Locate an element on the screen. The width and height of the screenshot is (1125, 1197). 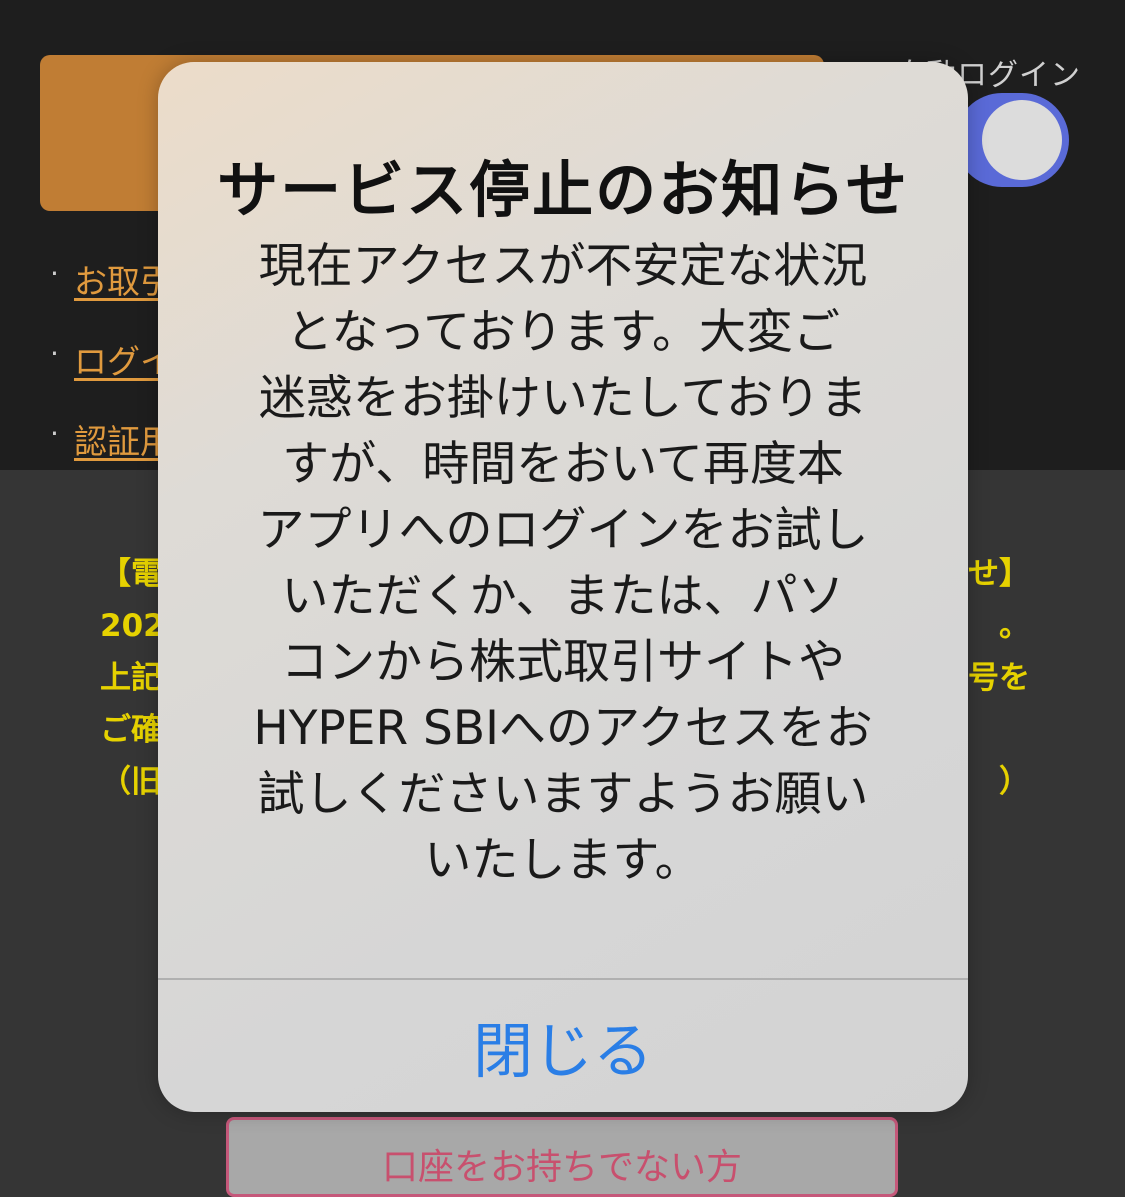
alert-message-line: 試しくださいますようお願い is located at coordinates (563, 794).